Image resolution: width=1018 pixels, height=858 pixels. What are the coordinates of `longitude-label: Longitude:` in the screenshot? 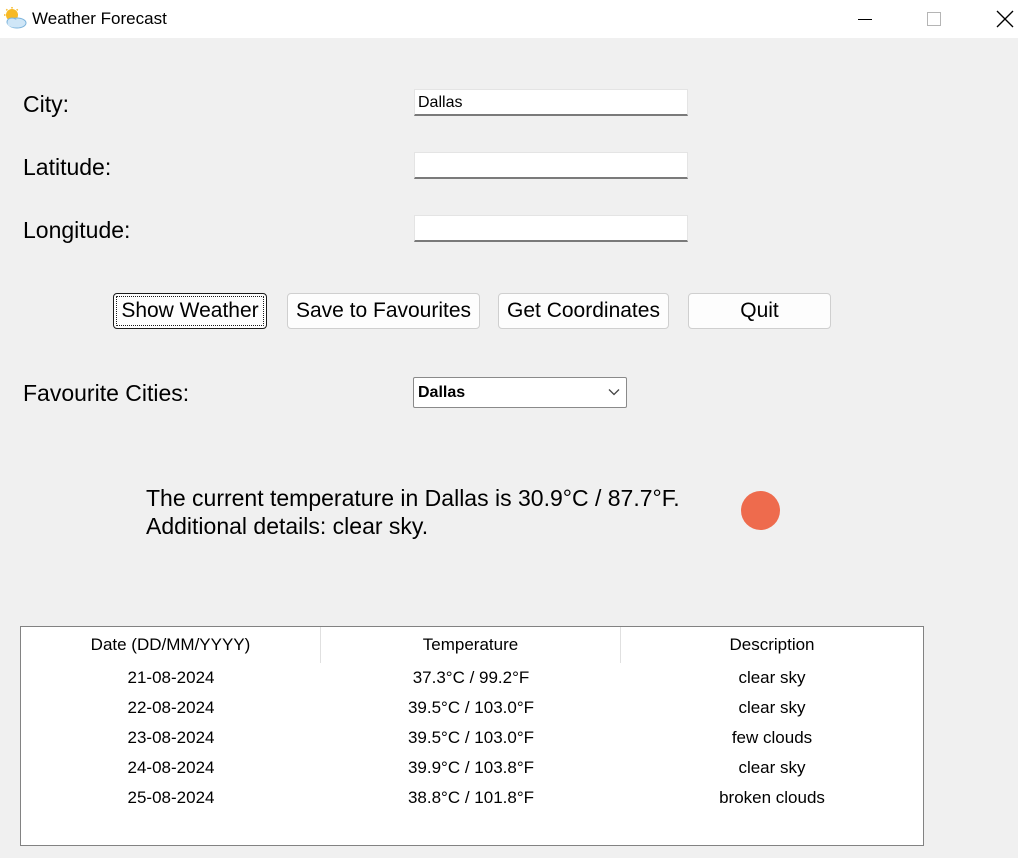 It's located at (77, 230).